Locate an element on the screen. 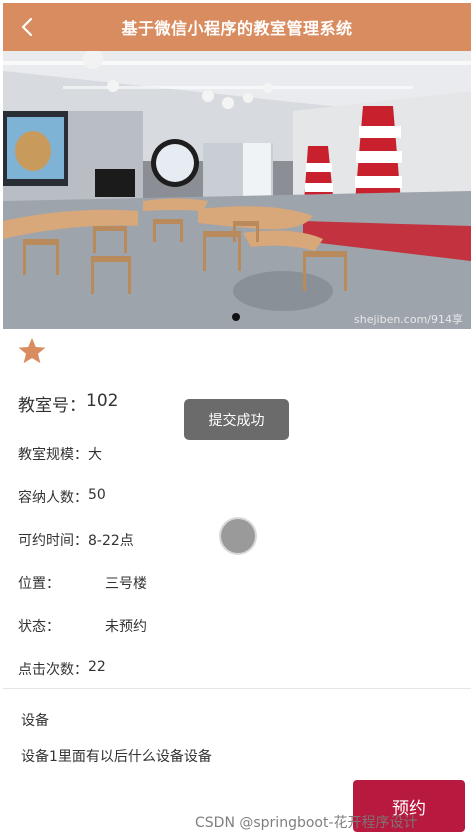 The image size is (474, 839). detail-row-clicks: 点击次数： 22 is located at coordinates (62, 669).